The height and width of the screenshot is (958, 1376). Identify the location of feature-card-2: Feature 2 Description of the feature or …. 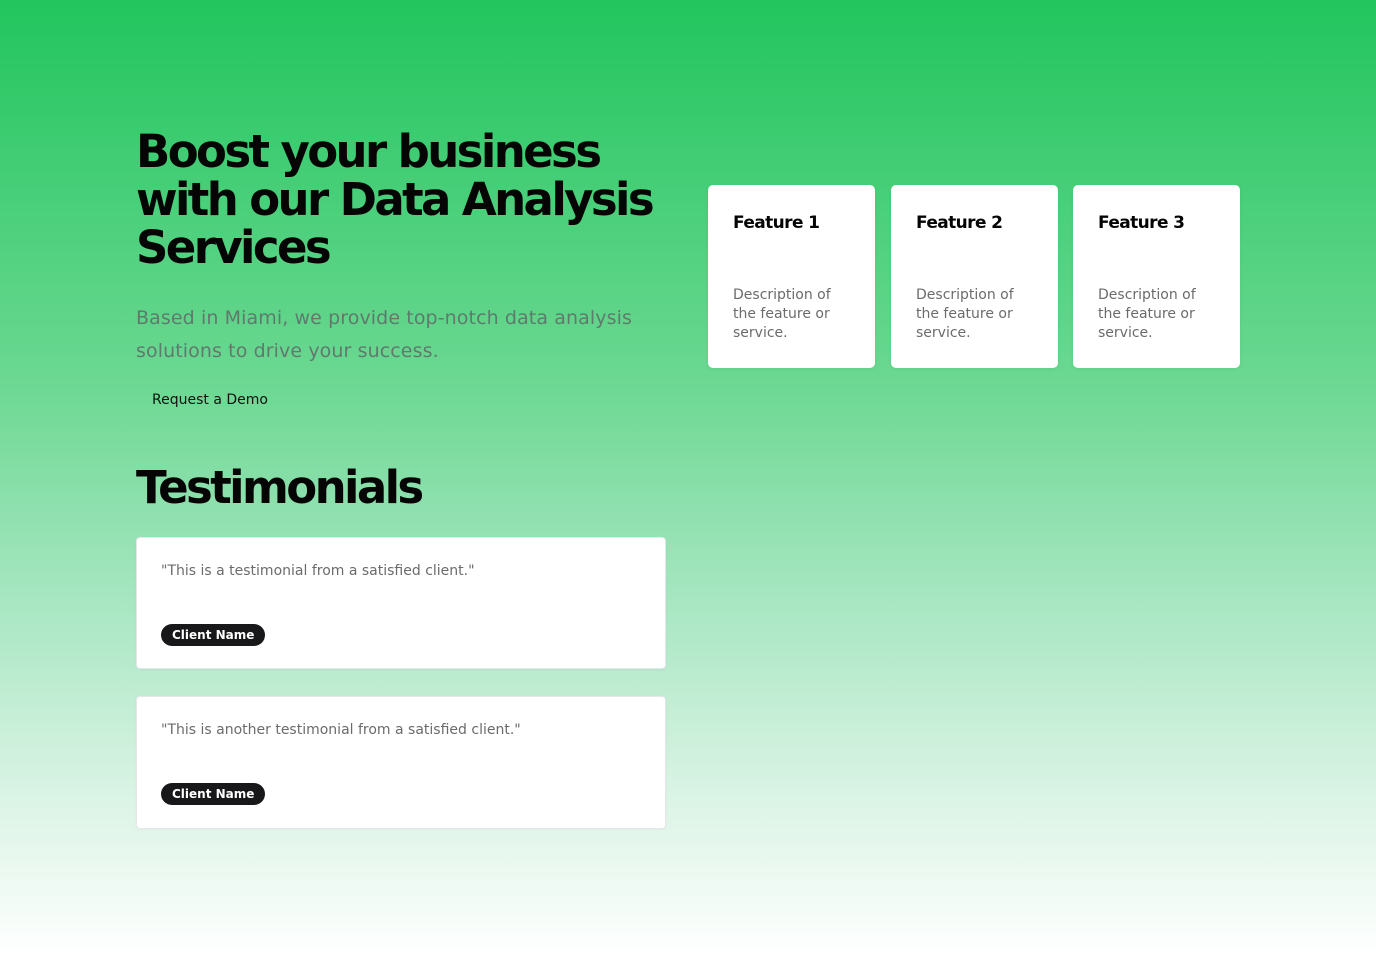
(974, 276).